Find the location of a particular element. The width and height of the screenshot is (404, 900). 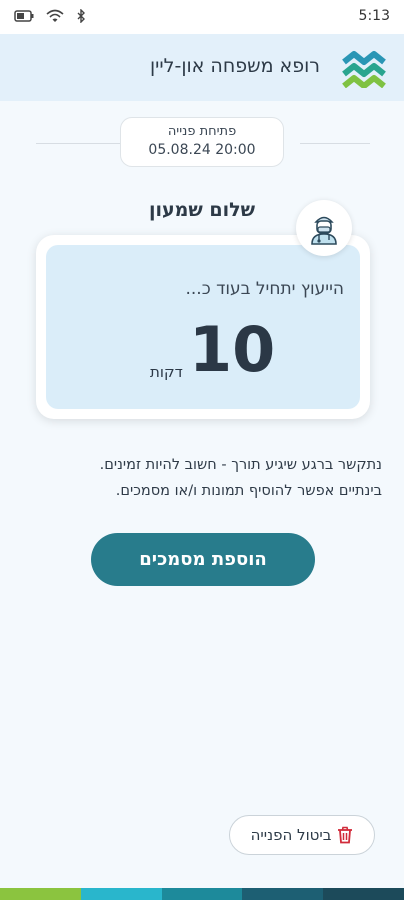

wave-logo-icon is located at coordinates (364, 69).